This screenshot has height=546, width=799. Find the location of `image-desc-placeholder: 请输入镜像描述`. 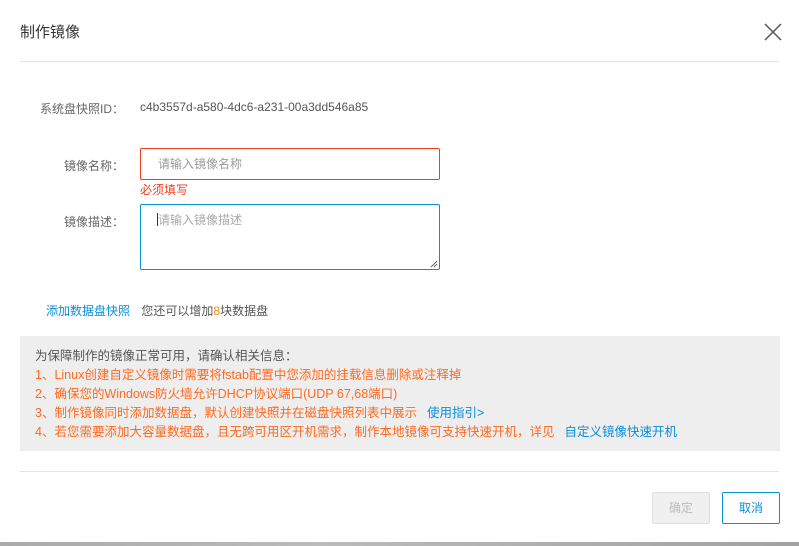

image-desc-placeholder: 请输入镜像描述 is located at coordinates (200, 220).